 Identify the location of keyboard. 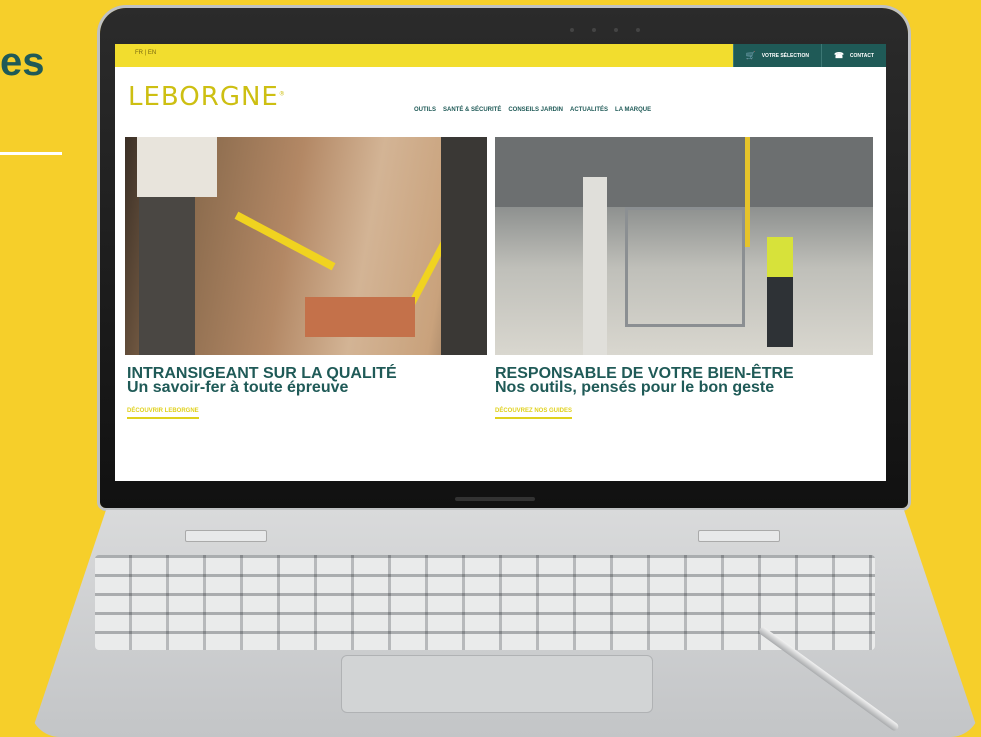
(485, 602).